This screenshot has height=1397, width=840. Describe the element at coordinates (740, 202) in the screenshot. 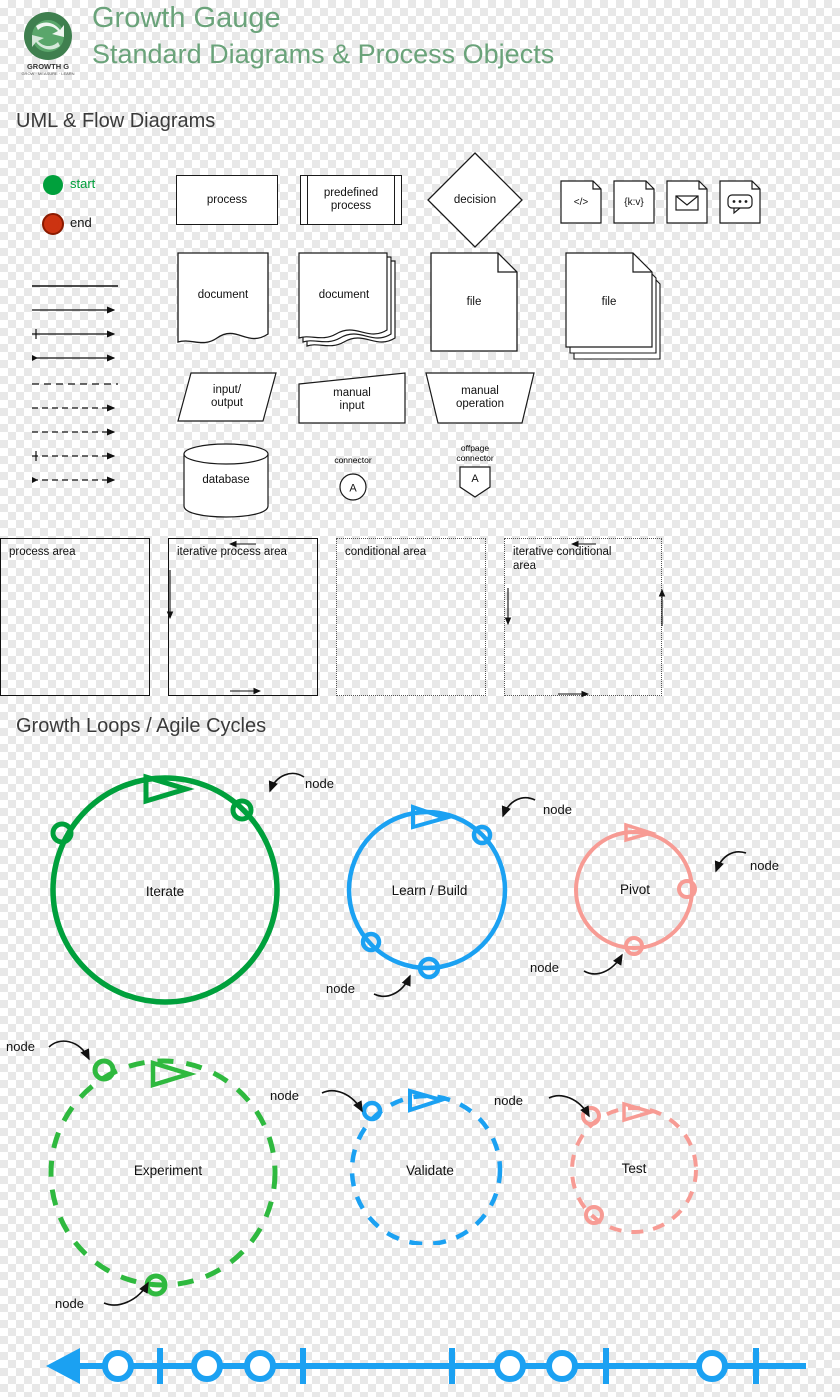

I see `comment-shape` at that location.